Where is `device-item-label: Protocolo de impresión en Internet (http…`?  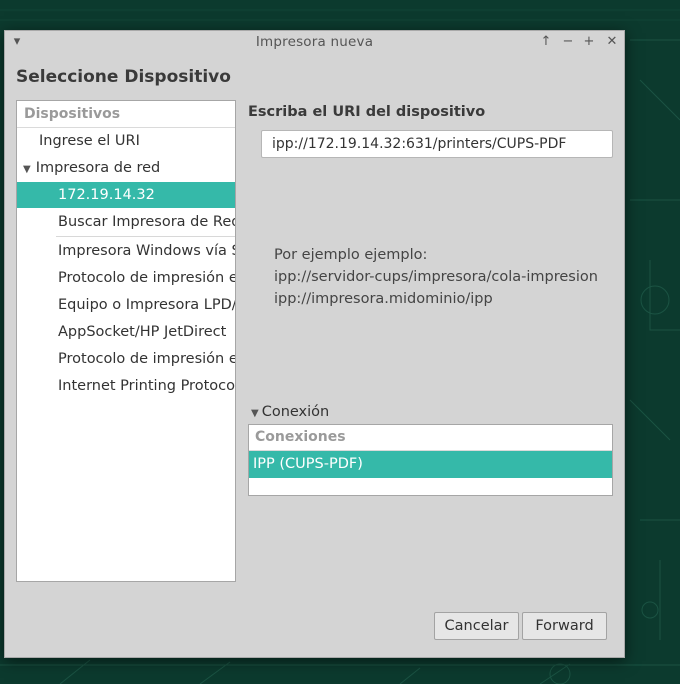
device-item-label: Protocolo de impresión en Internet (http… is located at coordinates (146, 278).